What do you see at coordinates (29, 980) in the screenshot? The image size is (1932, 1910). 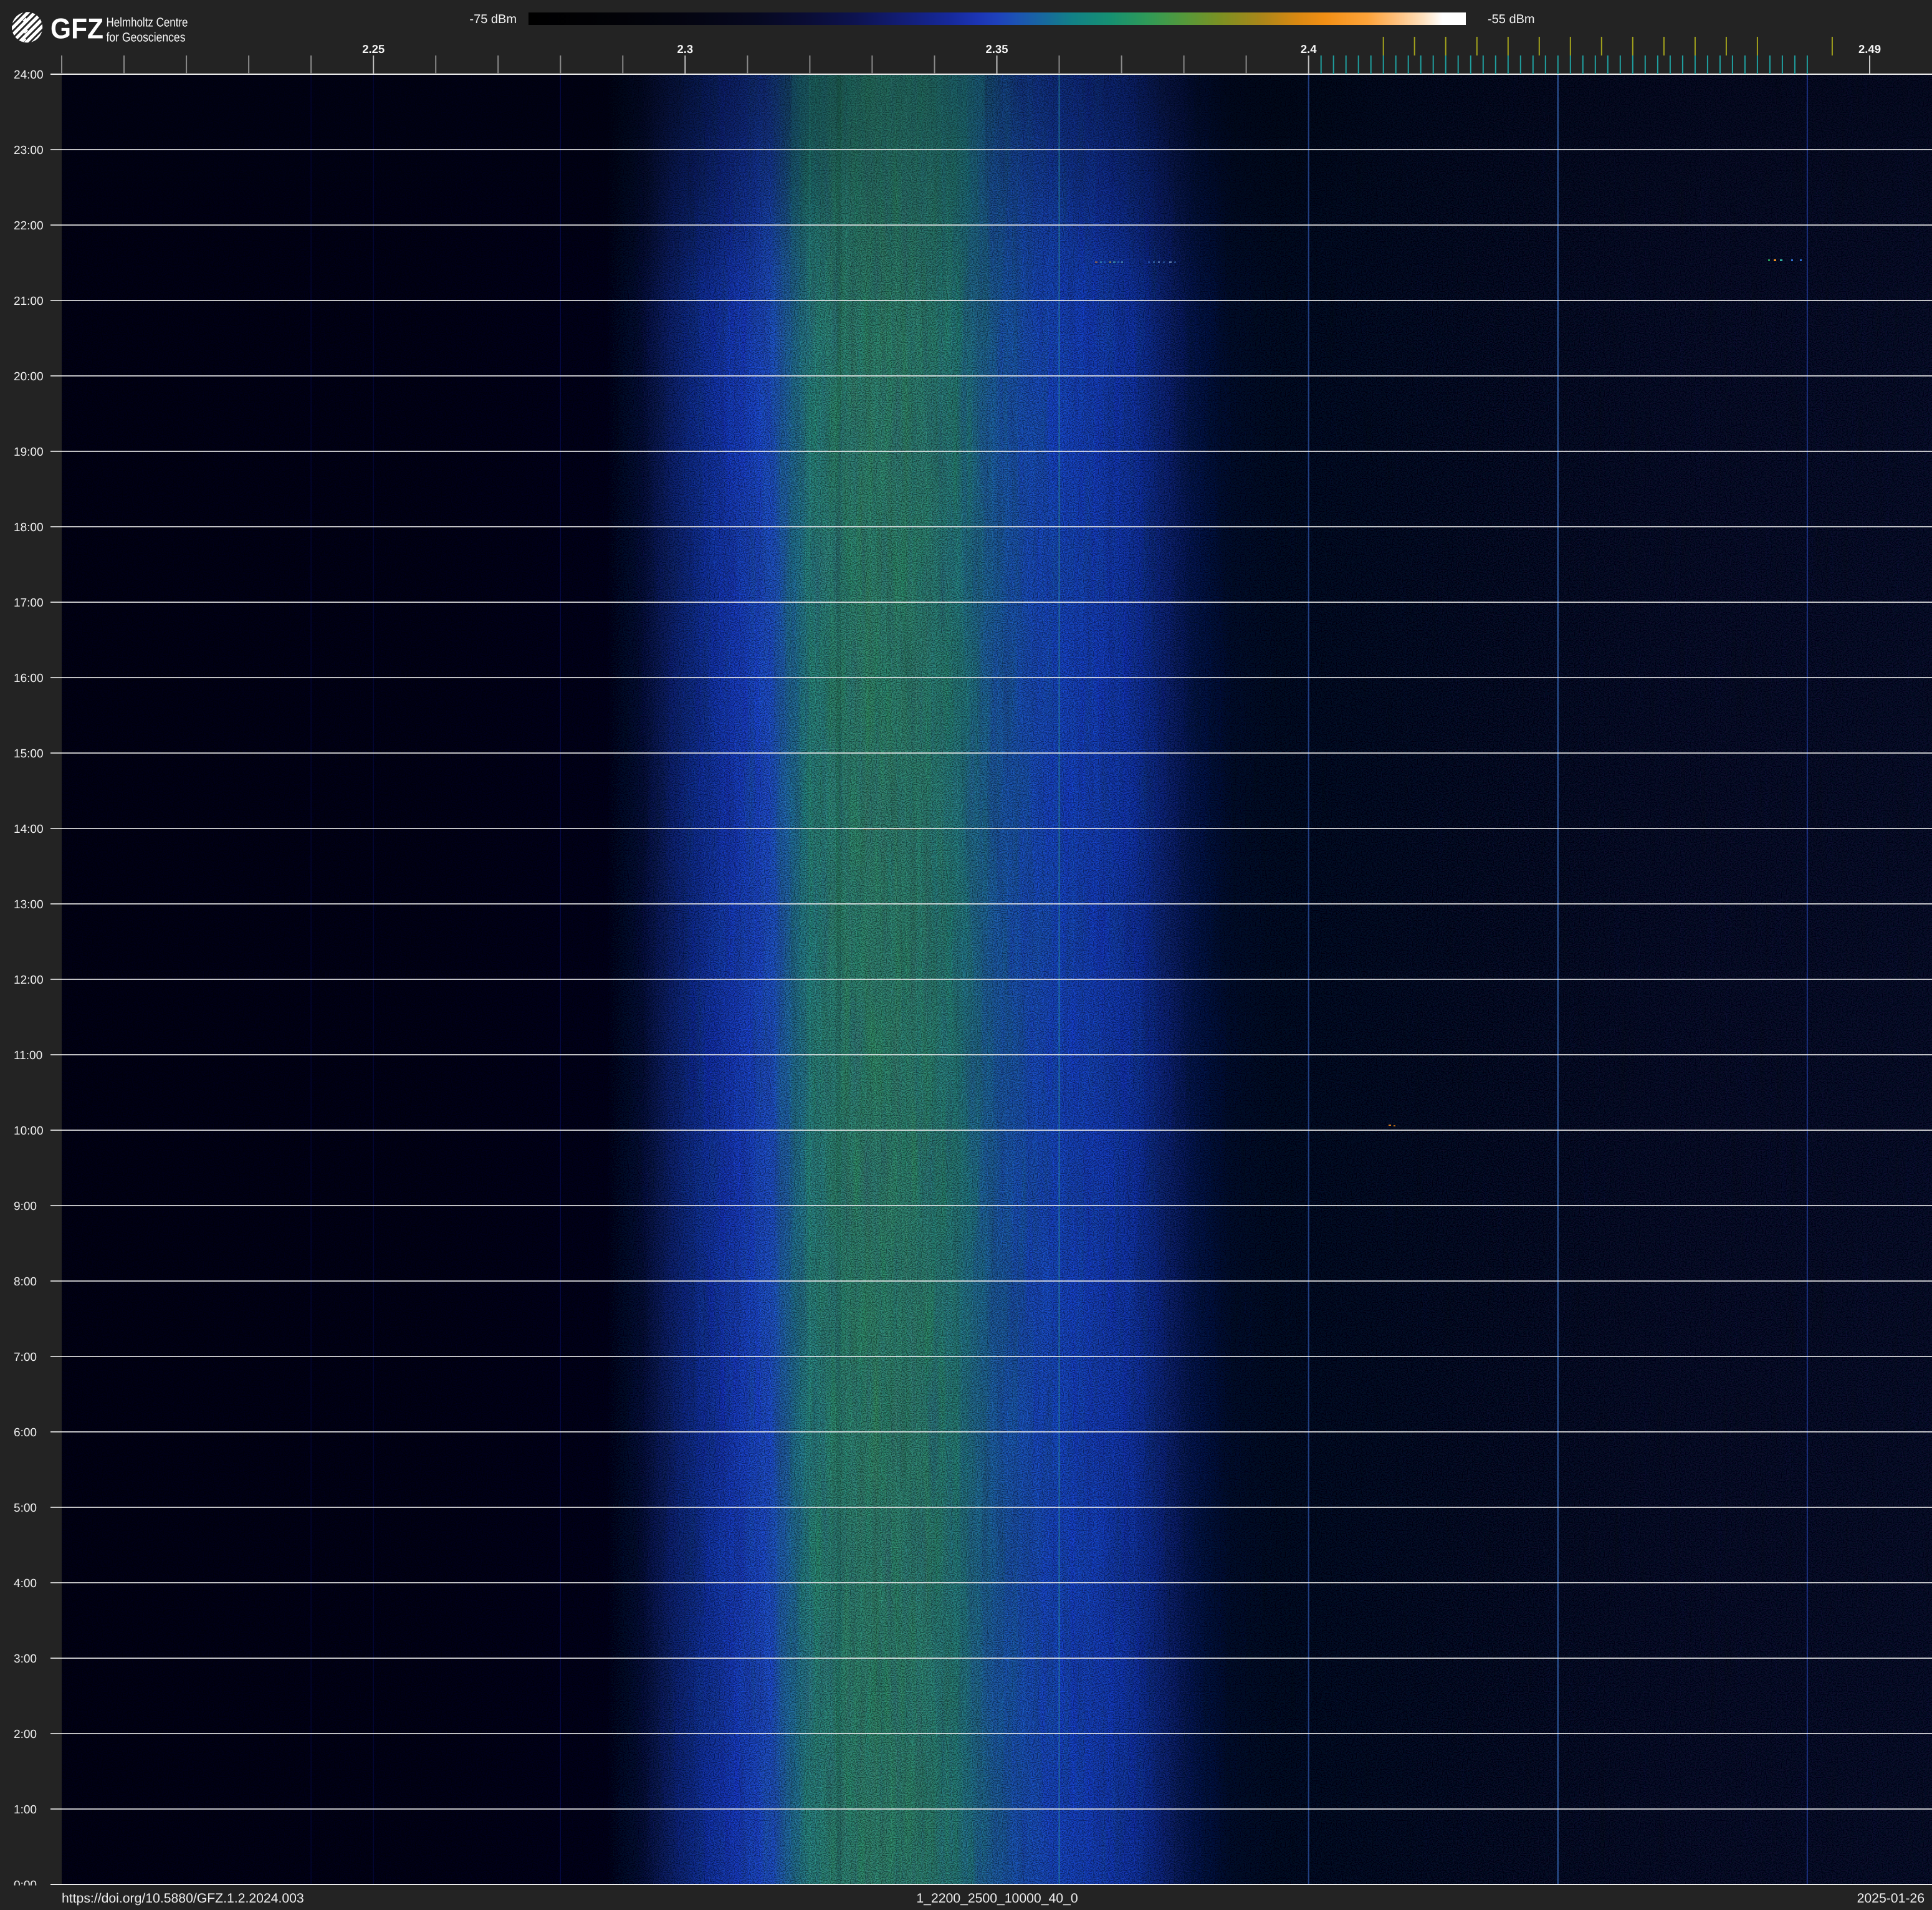 I see `svg-text: 12:00` at bounding box center [29, 980].